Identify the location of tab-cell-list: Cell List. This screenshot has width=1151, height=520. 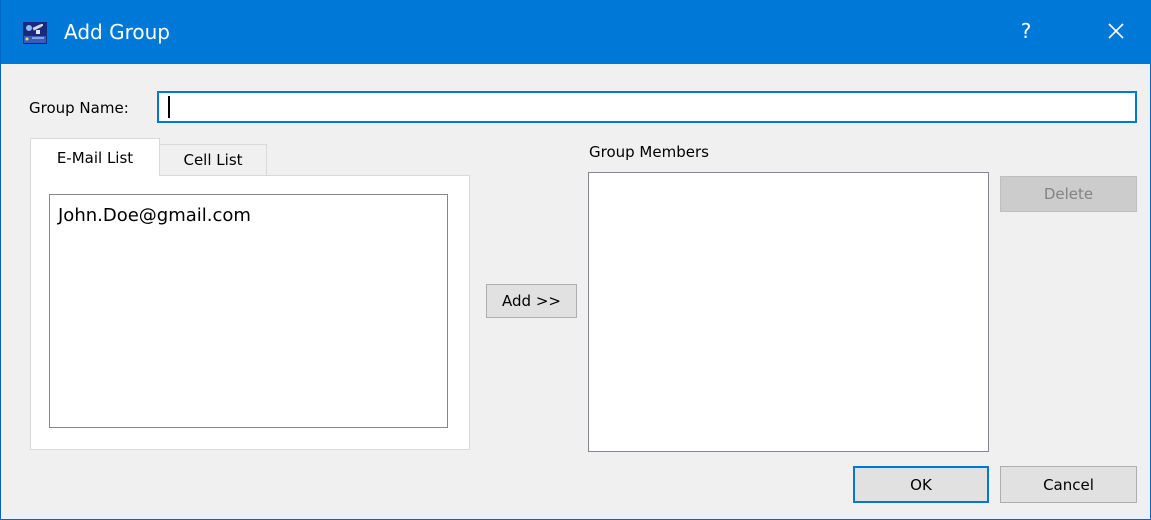
(213, 160).